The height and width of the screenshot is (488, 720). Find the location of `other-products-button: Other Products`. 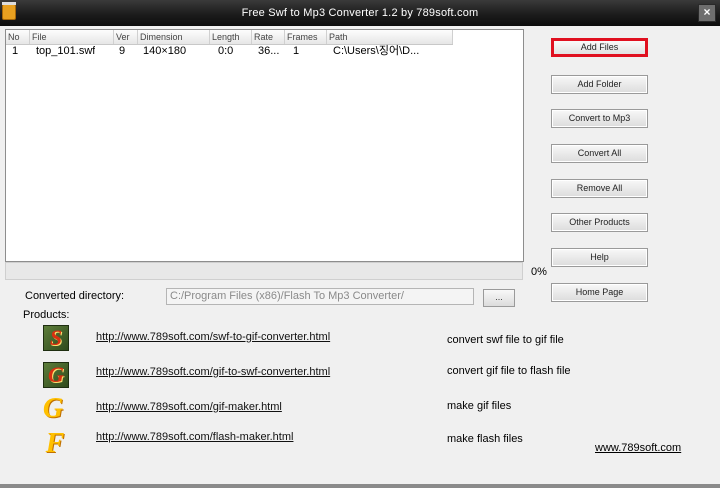

other-products-button: Other Products is located at coordinates (599, 222).